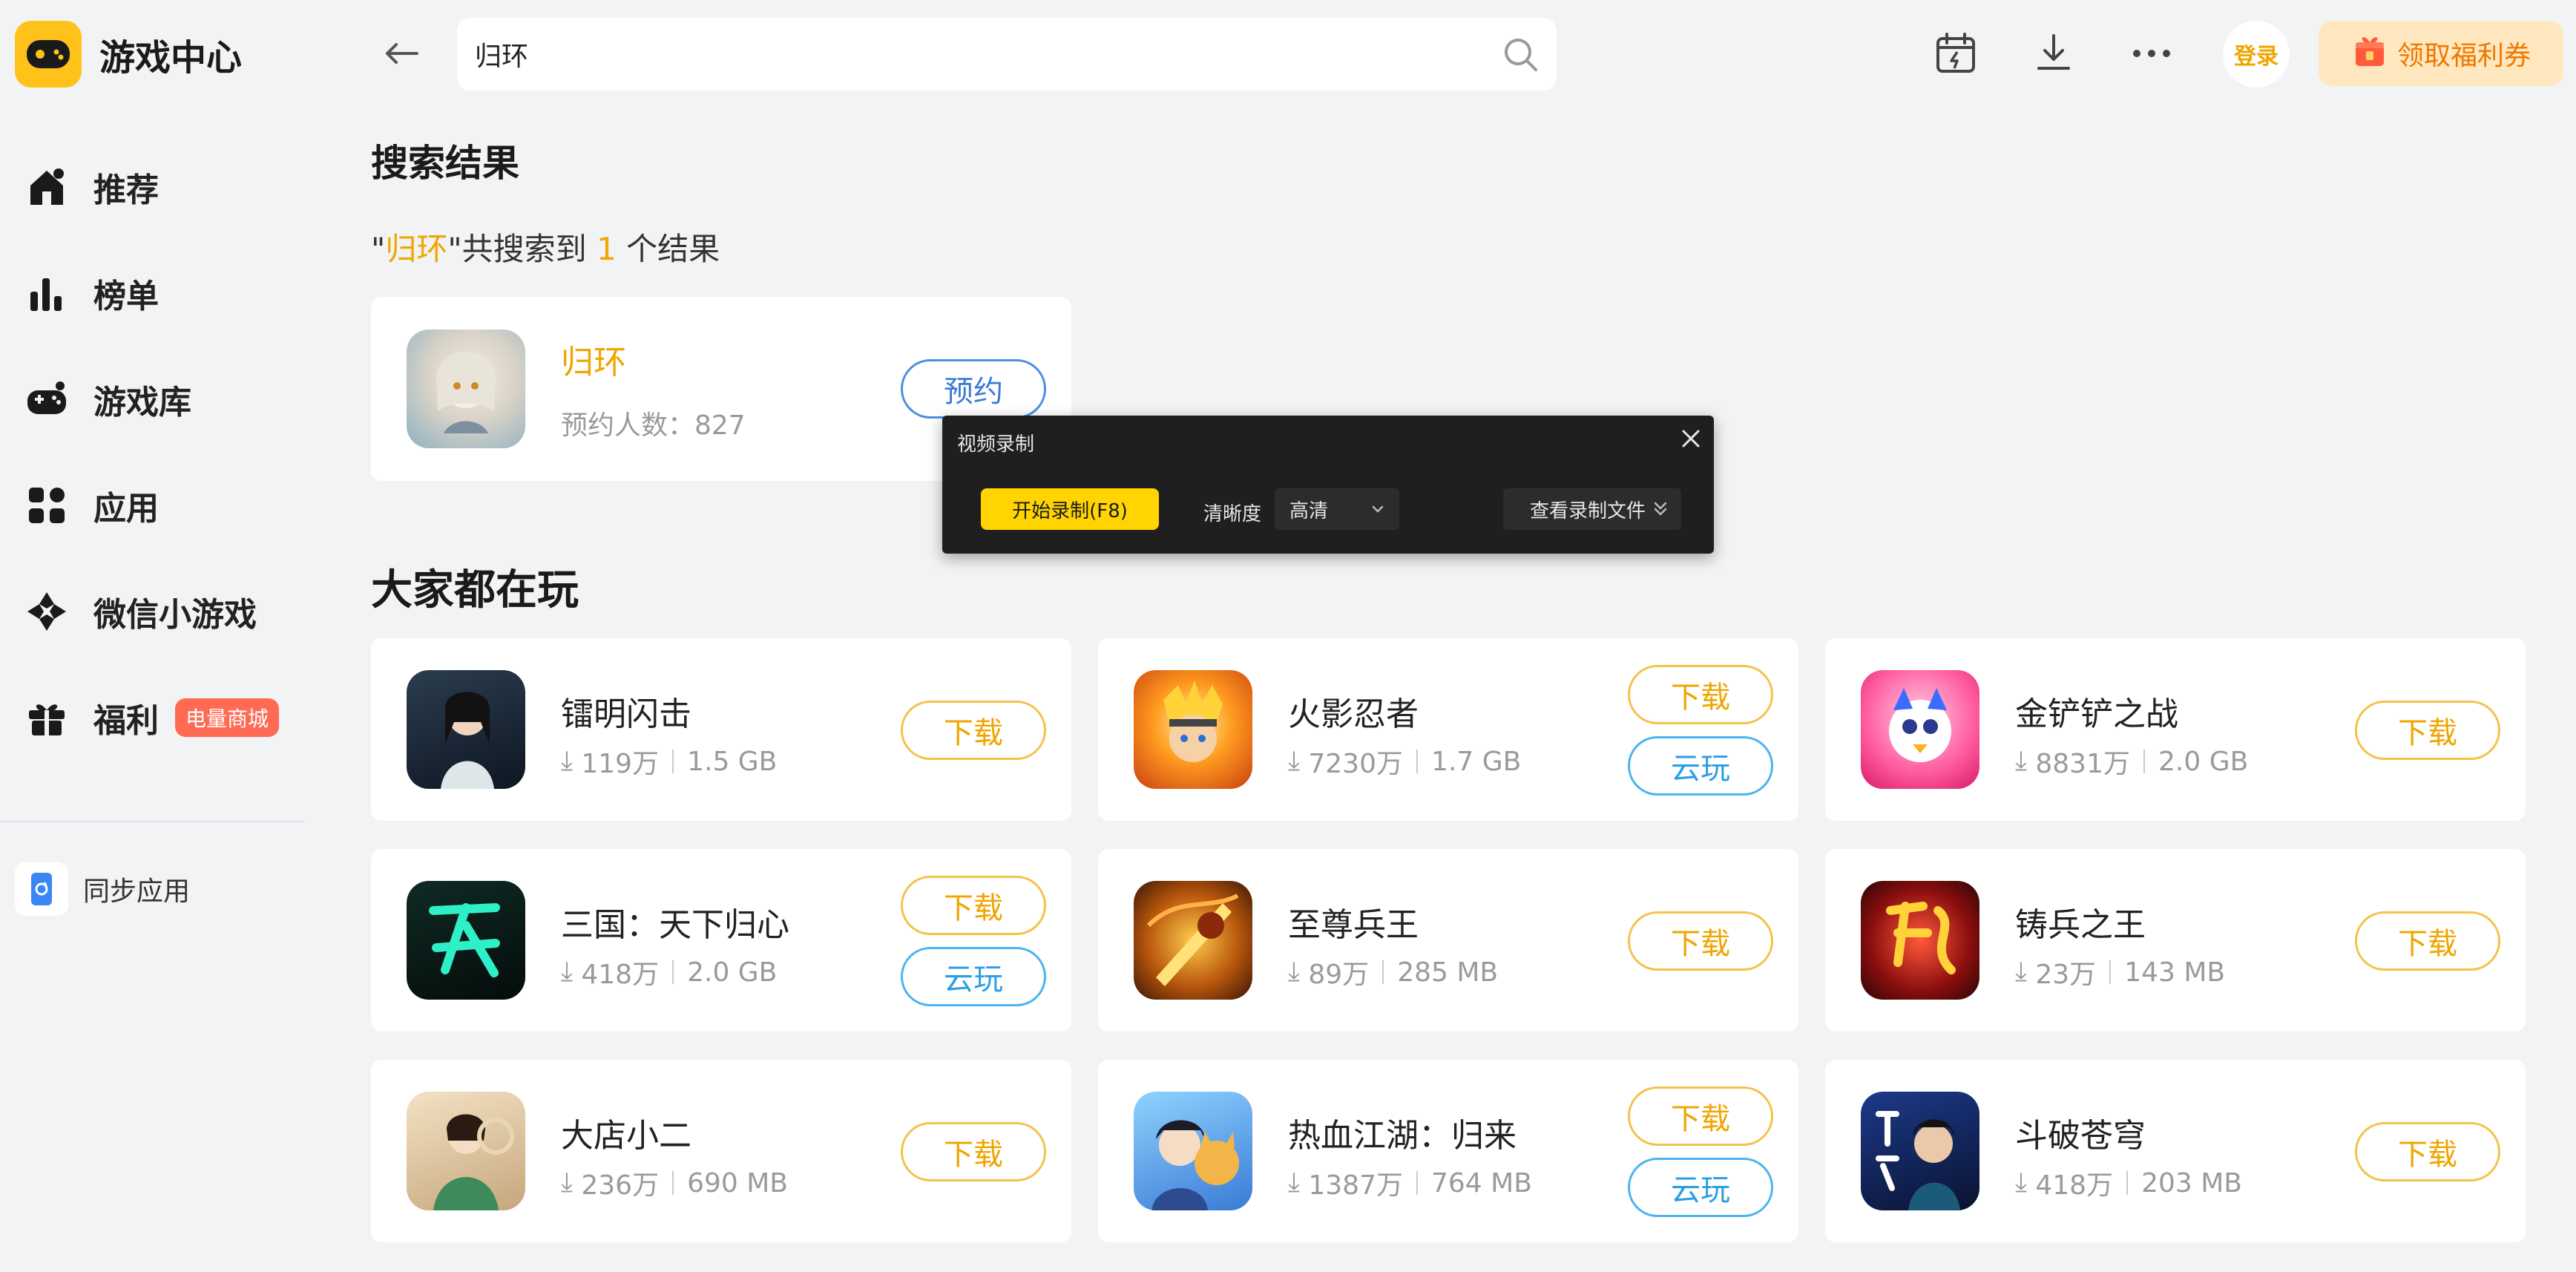  Describe the element at coordinates (522, 249) in the screenshot. I see `count-prefix: "共搜索到` at that location.